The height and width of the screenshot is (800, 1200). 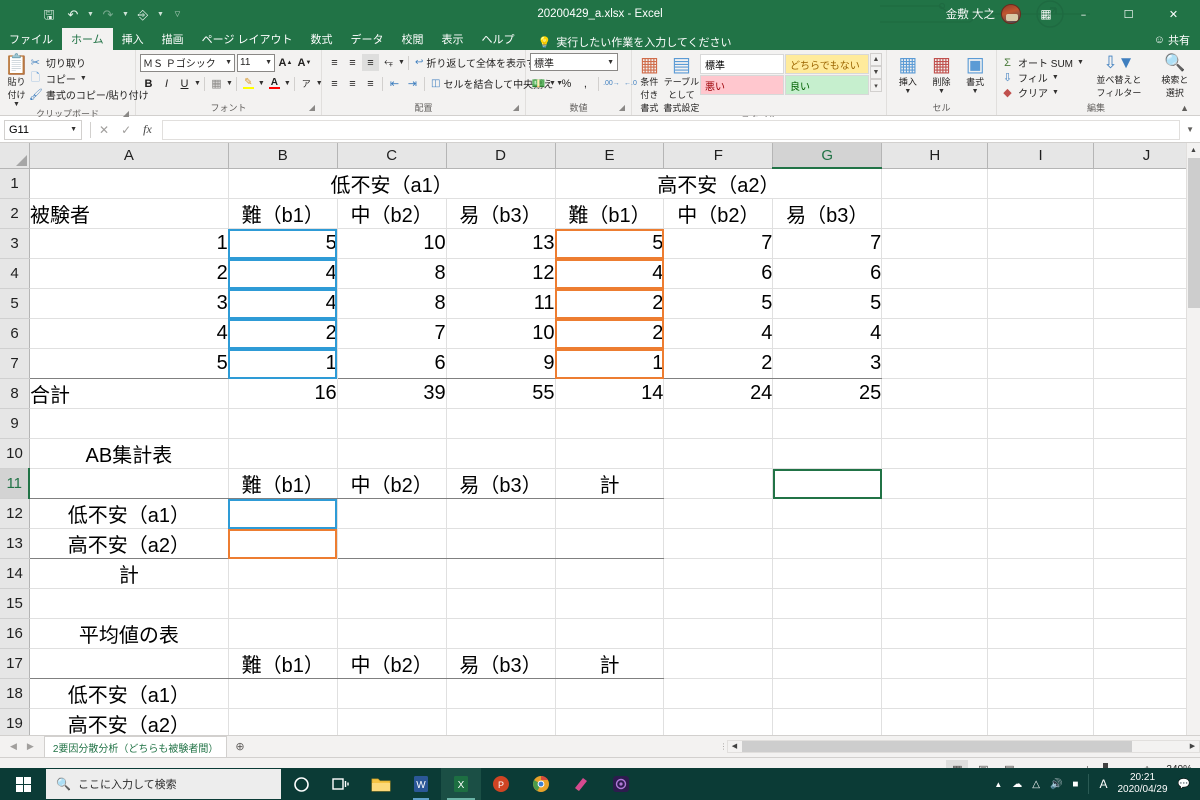 What do you see at coordinates (129, 363) in the screenshot?
I see `cell-A7: 5` at bounding box center [129, 363].